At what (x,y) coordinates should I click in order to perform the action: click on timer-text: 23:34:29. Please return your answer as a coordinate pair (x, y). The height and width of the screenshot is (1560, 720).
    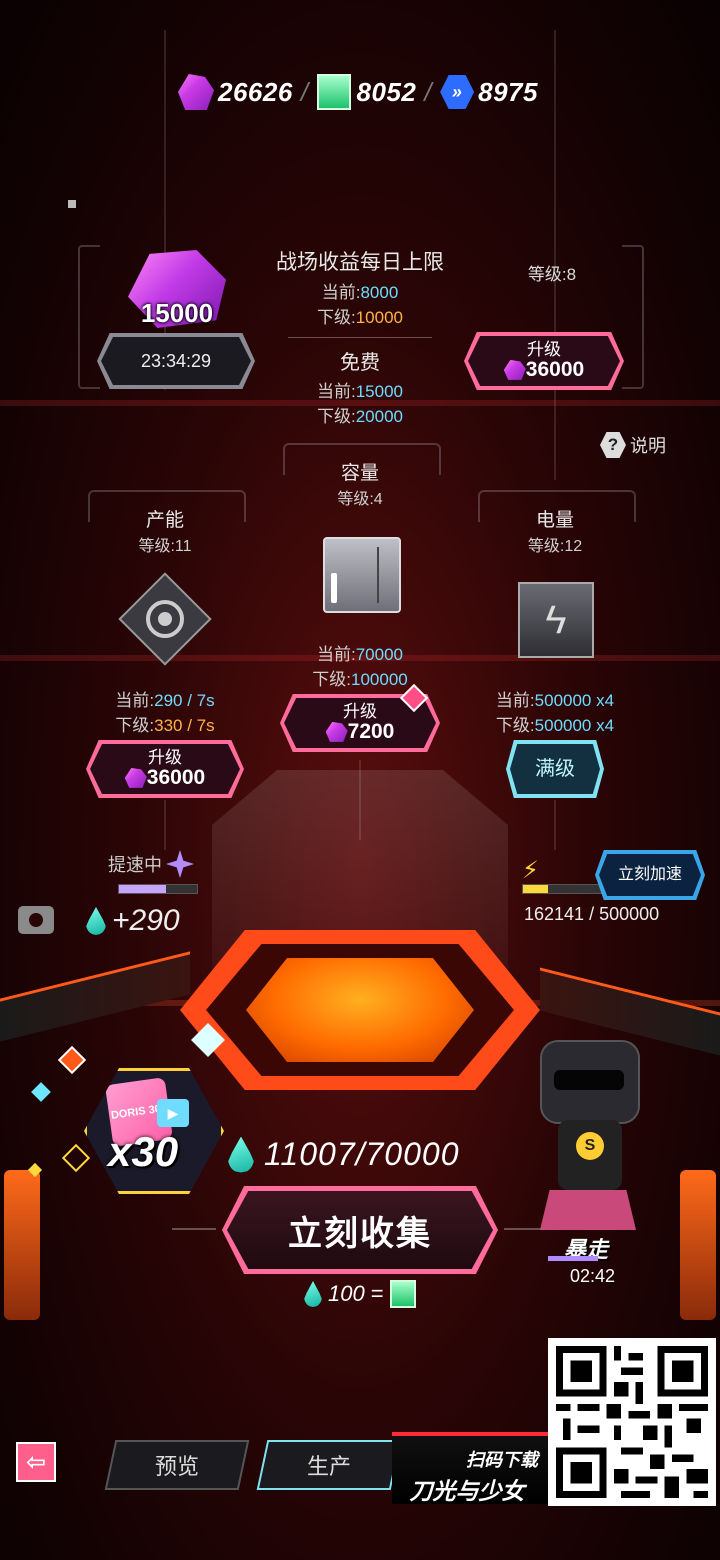
    Looking at the image, I should click on (176, 360).